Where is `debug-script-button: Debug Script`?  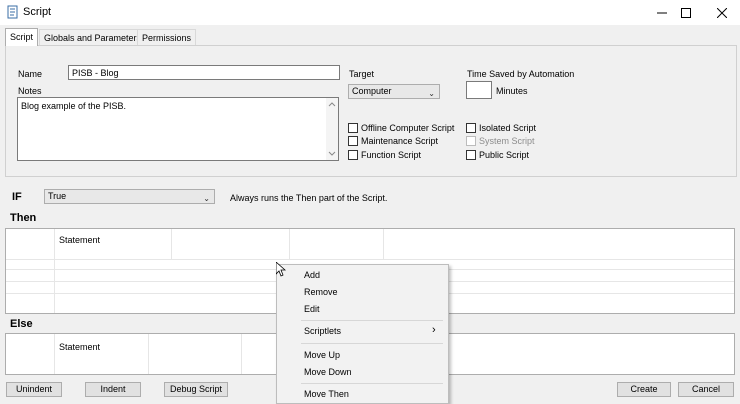 debug-script-button: Debug Script is located at coordinates (196, 389).